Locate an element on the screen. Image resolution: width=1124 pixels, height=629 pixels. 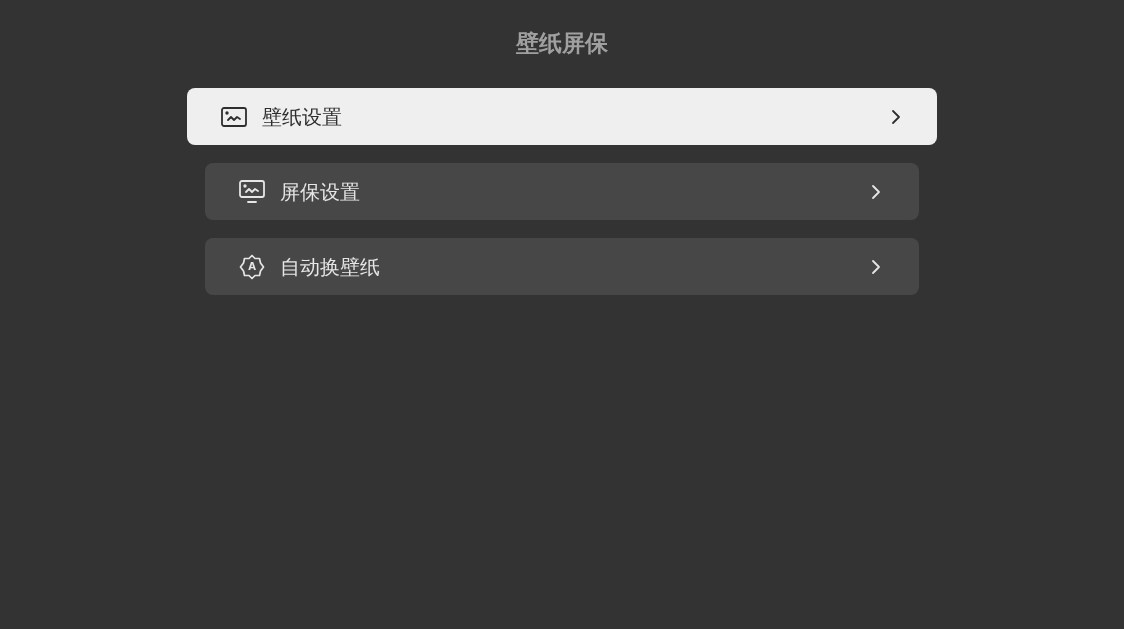
badge-icon: A is located at coordinates (252, 266).